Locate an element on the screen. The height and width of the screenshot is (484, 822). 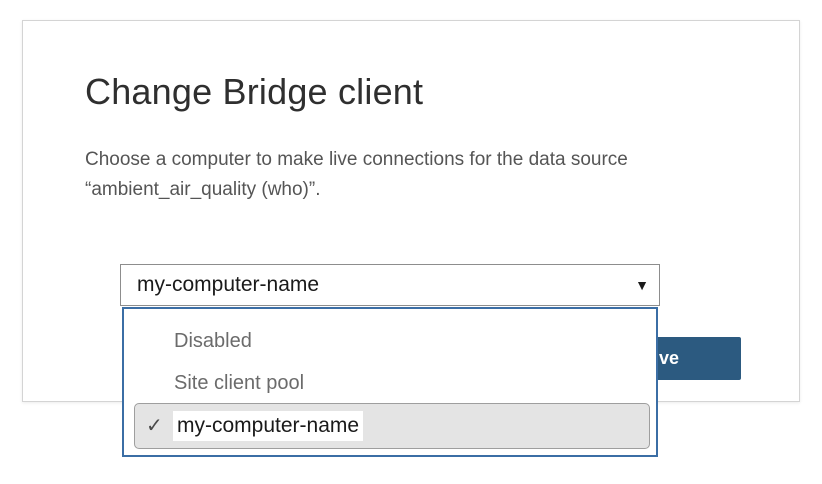
option-my-computer-name: ✓ my-computer-name is located at coordinates (392, 426).